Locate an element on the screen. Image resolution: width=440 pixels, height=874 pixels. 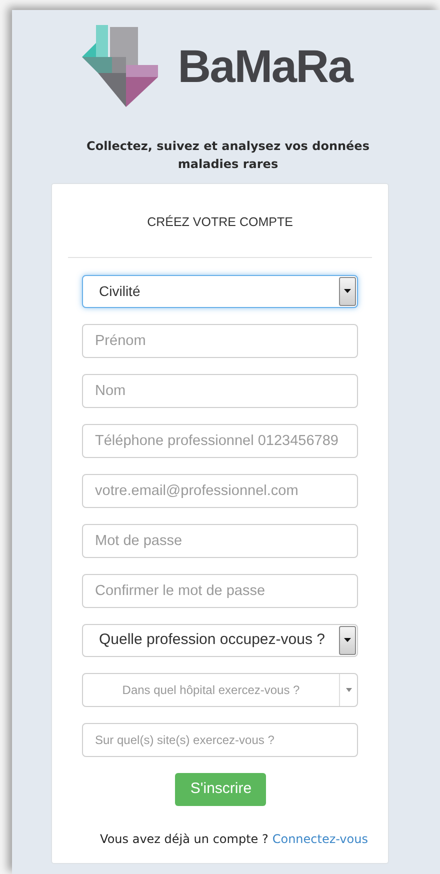
logo-text: BaMaRa is located at coordinates (265, 66).